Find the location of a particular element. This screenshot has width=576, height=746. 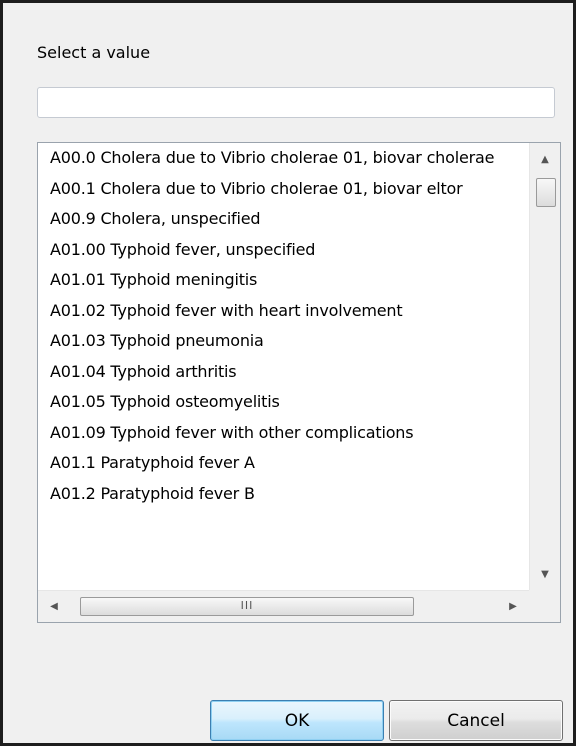

list-item: A01.2 Paratyphoid fever B is located at coordinates (283, 494).